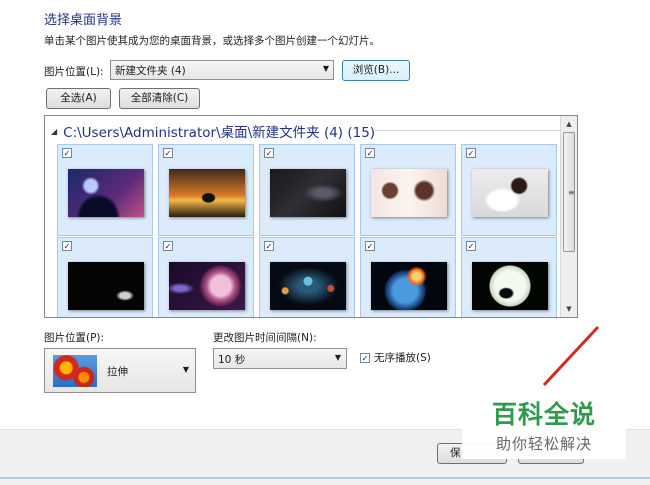 This screenshot has height=485, width=650. Describe the element at coordinates (569, 309) in the screenshot. I see `scroll-down-icon: ▼` at that location.